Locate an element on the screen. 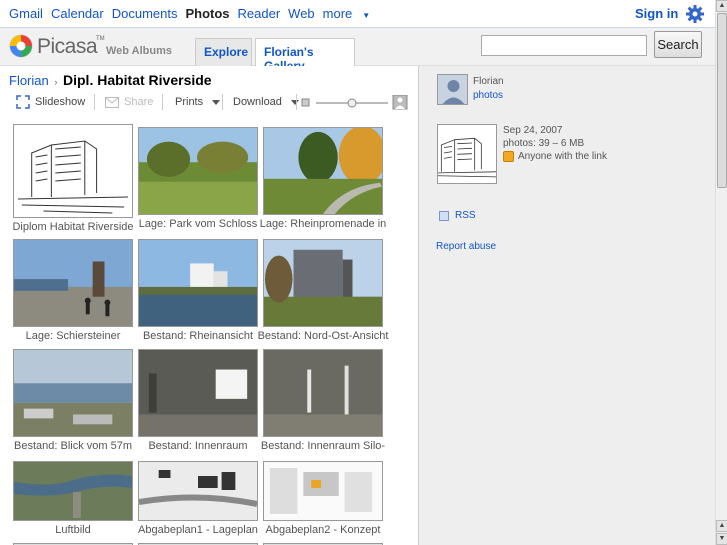  picasa-logo-subtitle: Web Albums is located at coordinates (139, 51).